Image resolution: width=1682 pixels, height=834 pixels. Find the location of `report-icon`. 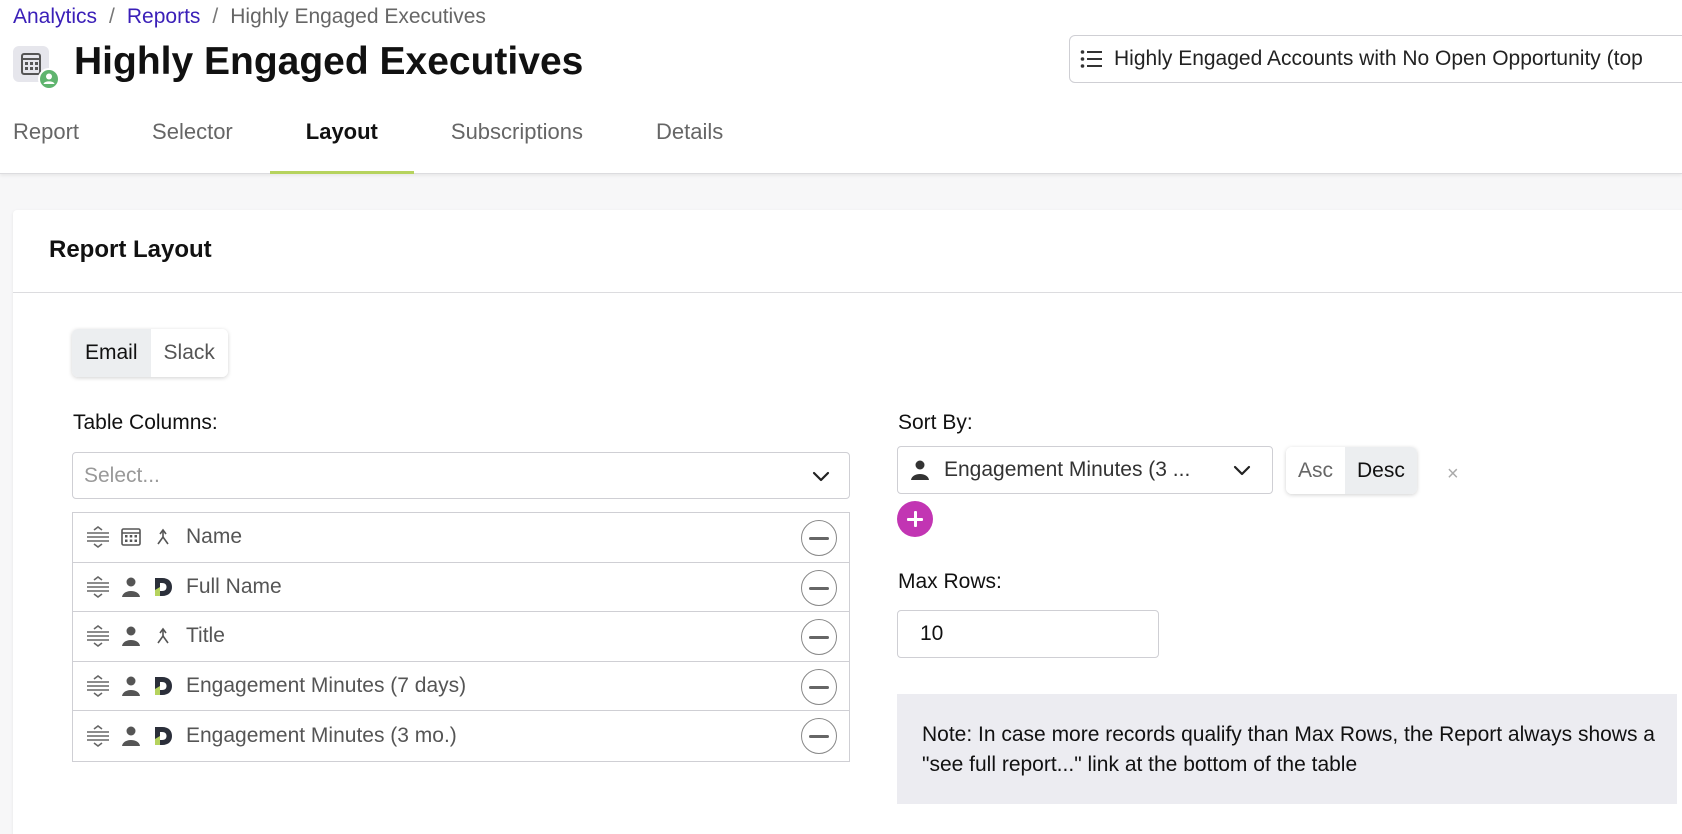

report-icon is located at coordinates (37, 68).